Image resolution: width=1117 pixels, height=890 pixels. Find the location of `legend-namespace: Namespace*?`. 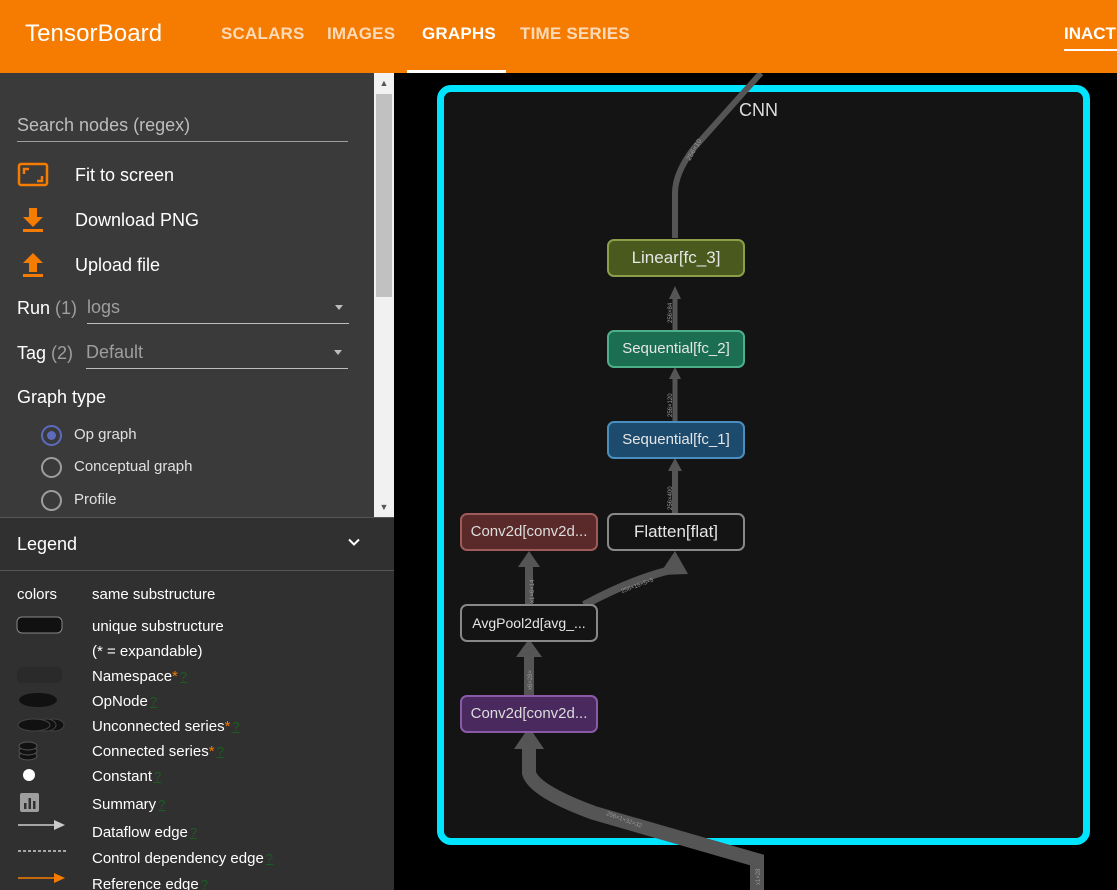

legend-namespace: Namespace*? is located at coordinates (140, 676).